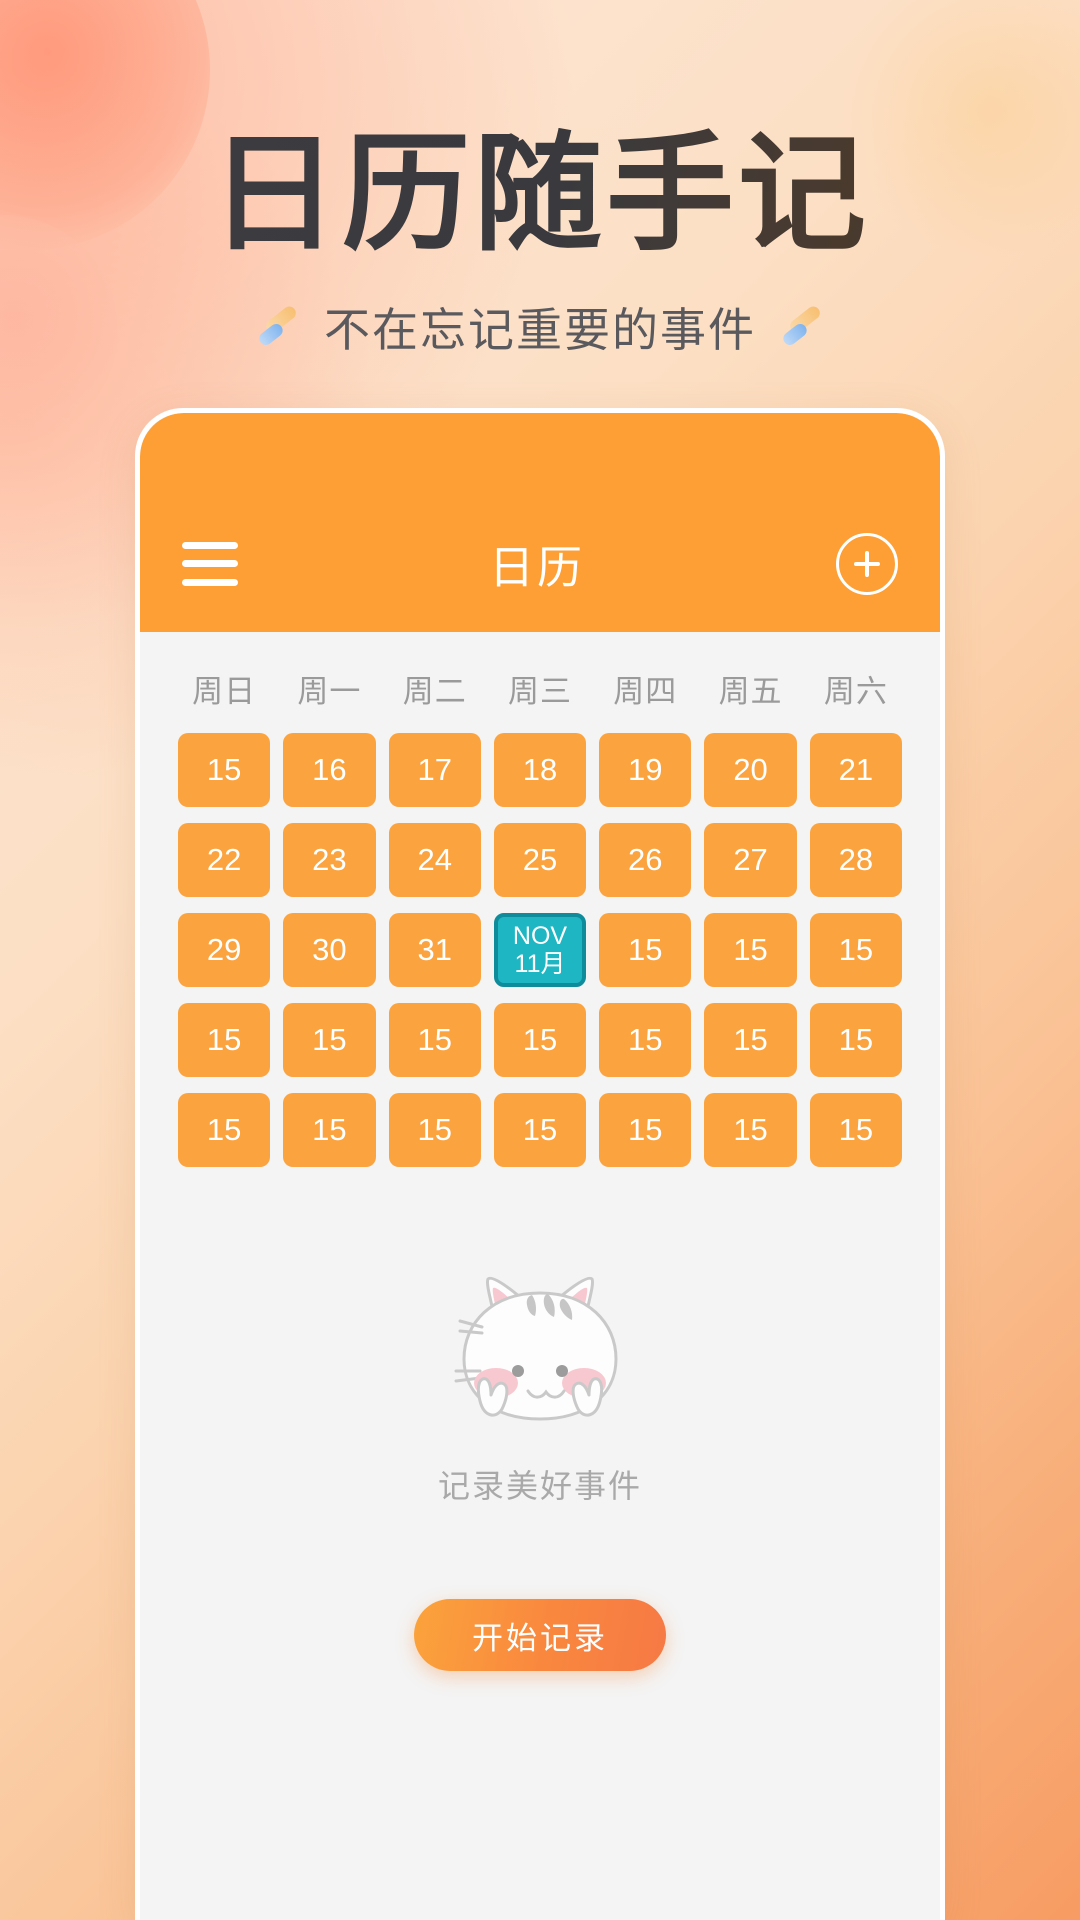 This screenshot has height=1920, width=1080. I want to click on promo-subtitle: 不在忘记重要的事件, so click(540, 330).